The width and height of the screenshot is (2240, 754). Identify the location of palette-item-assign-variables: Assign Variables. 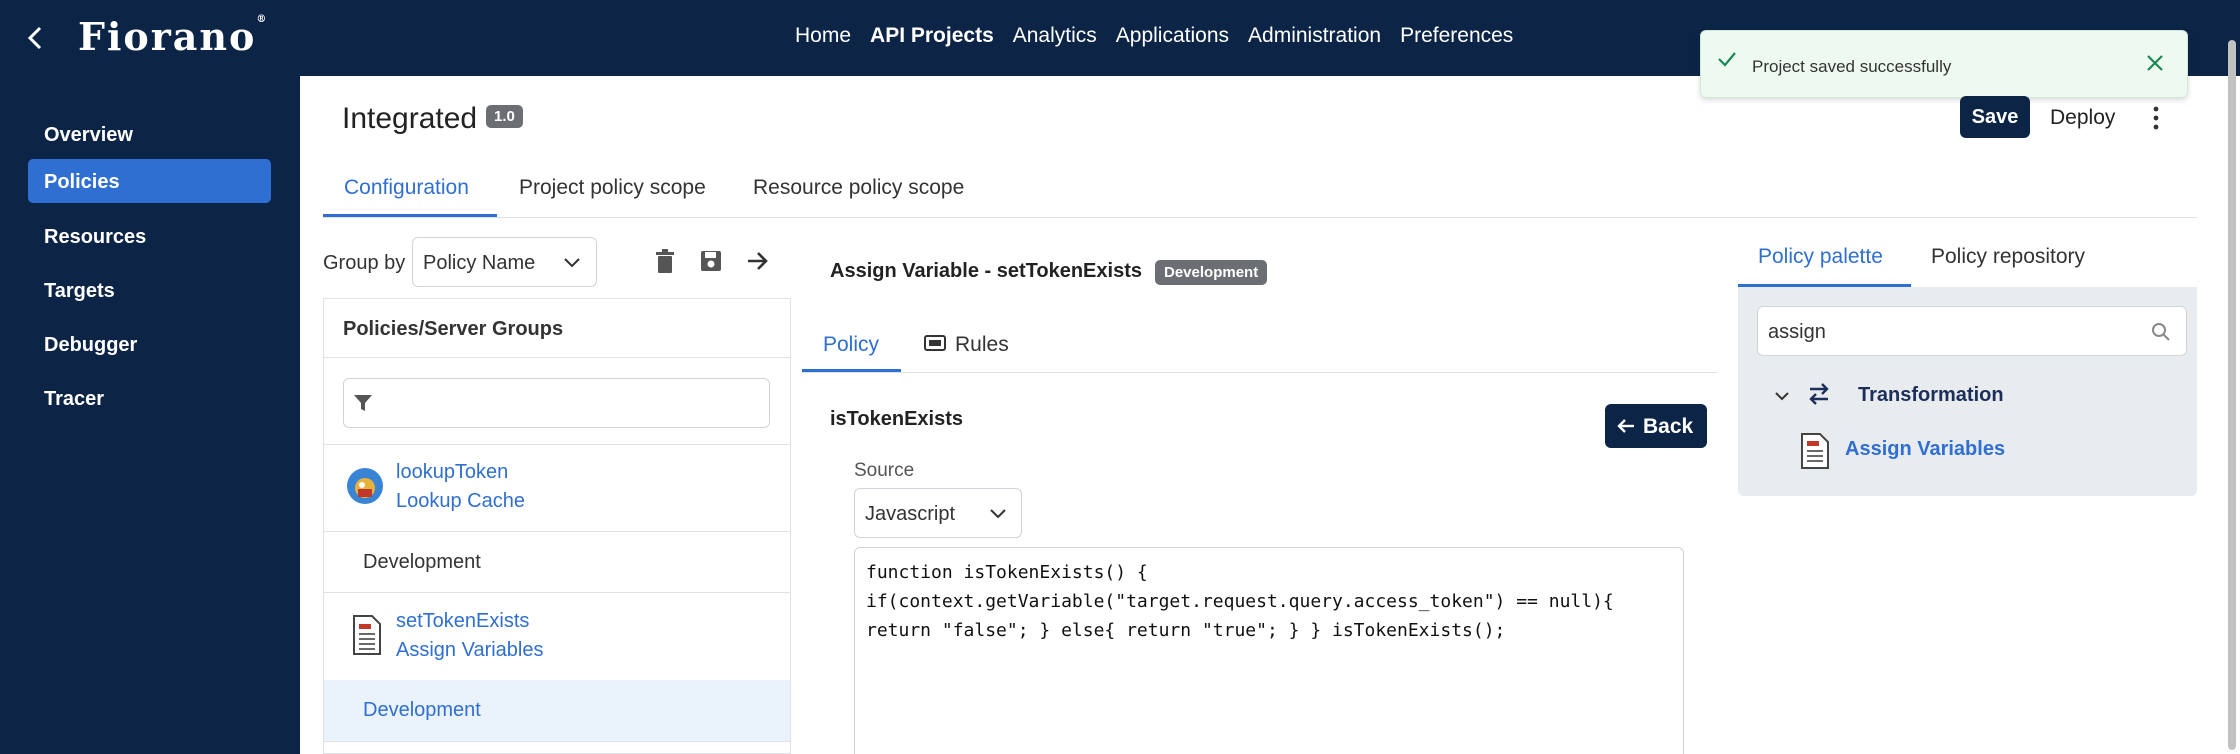
(1925, 449).